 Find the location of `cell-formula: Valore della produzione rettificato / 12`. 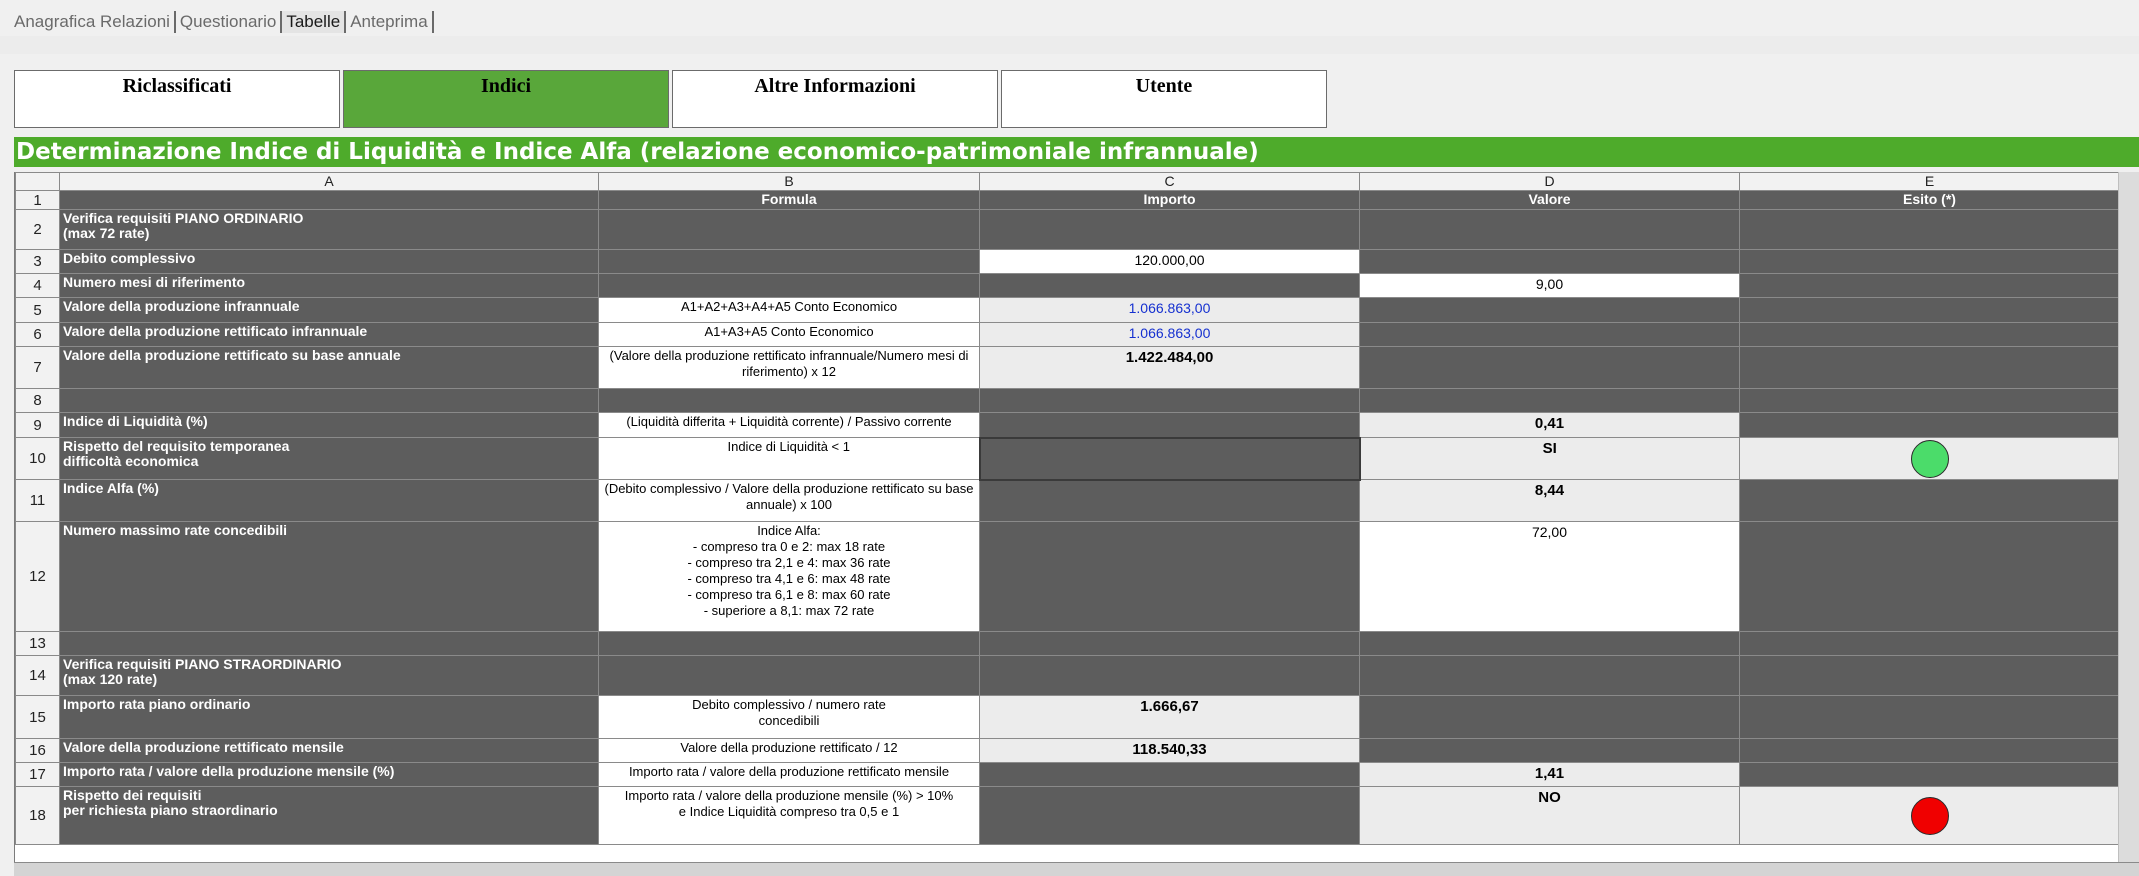

cell-formula: Valore della produzione rettificato / 12 is located at coordinates (789, 750).